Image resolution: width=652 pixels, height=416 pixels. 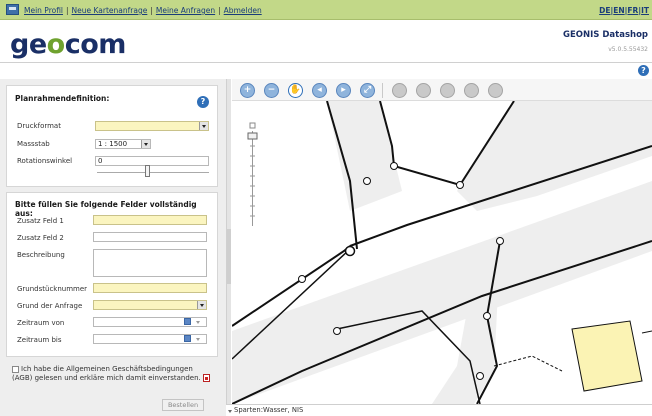 What do you see at coordinates (39, 126) in the screenshot?
I see `druckformat-label: Druckformat` at bounding box center [39, 126].